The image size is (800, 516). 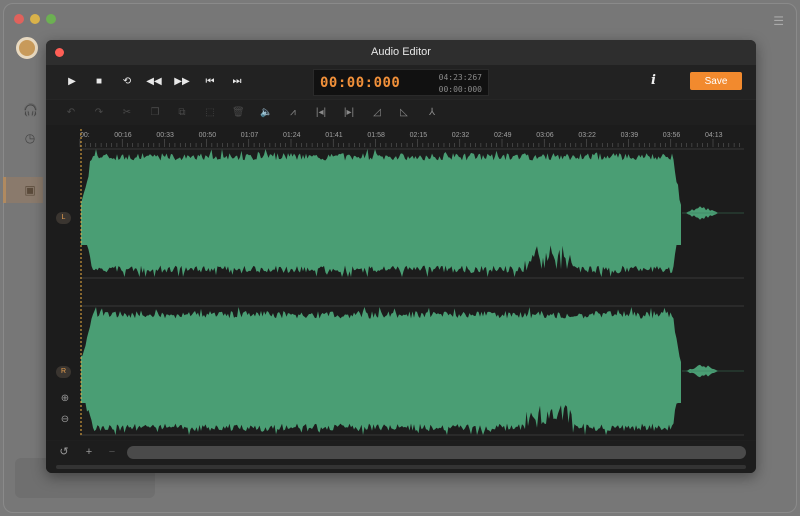 What do you see at coordinates (419, 135) in the screenshot?
I see `timeline-tick-label: 02:15` at bounding box center [419, 135].